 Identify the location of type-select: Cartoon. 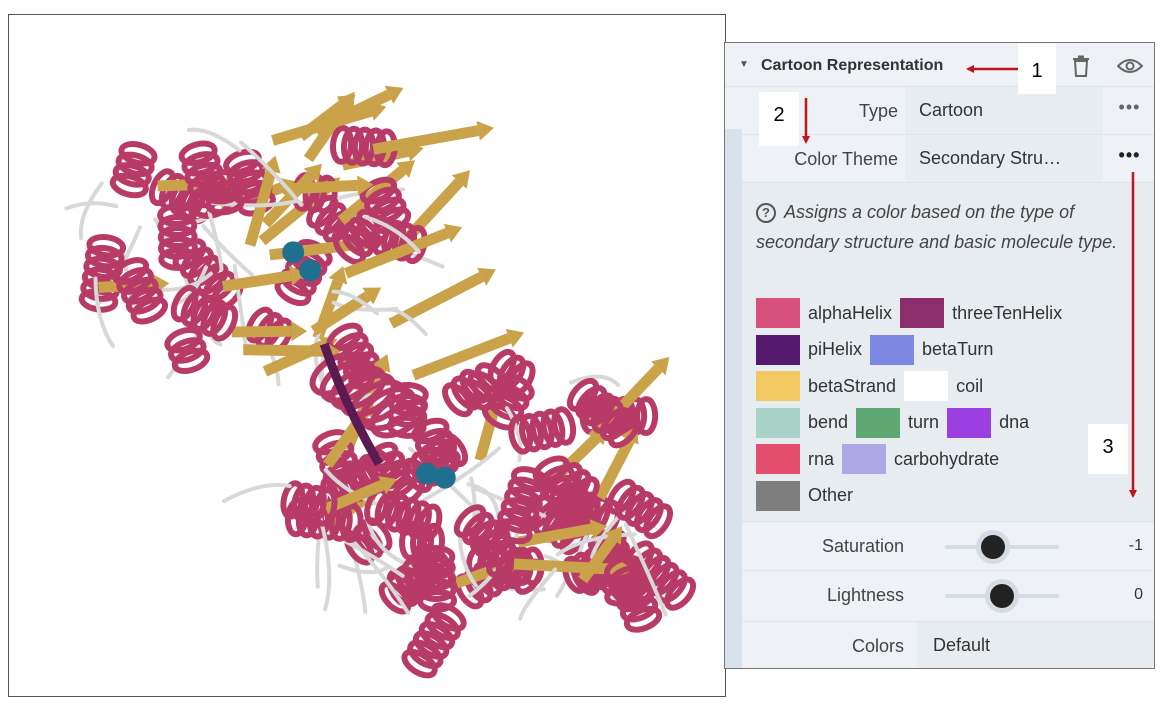
(1004, 110).